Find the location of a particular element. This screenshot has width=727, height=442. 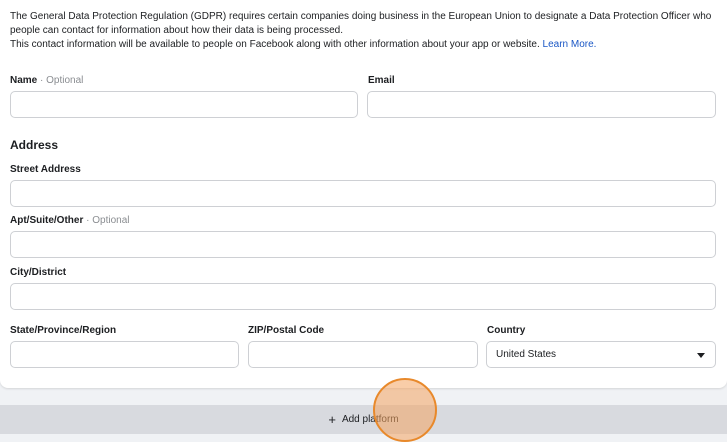

name-optional-tag: · Optional is located at coordinates (62, 80).